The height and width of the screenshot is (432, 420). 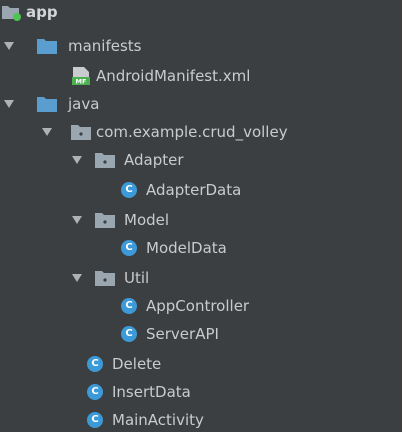 What do you see at coordinates (201, 104) in the screenshot?
I see `tree-item-java: java` at bounding box center [201, 104].